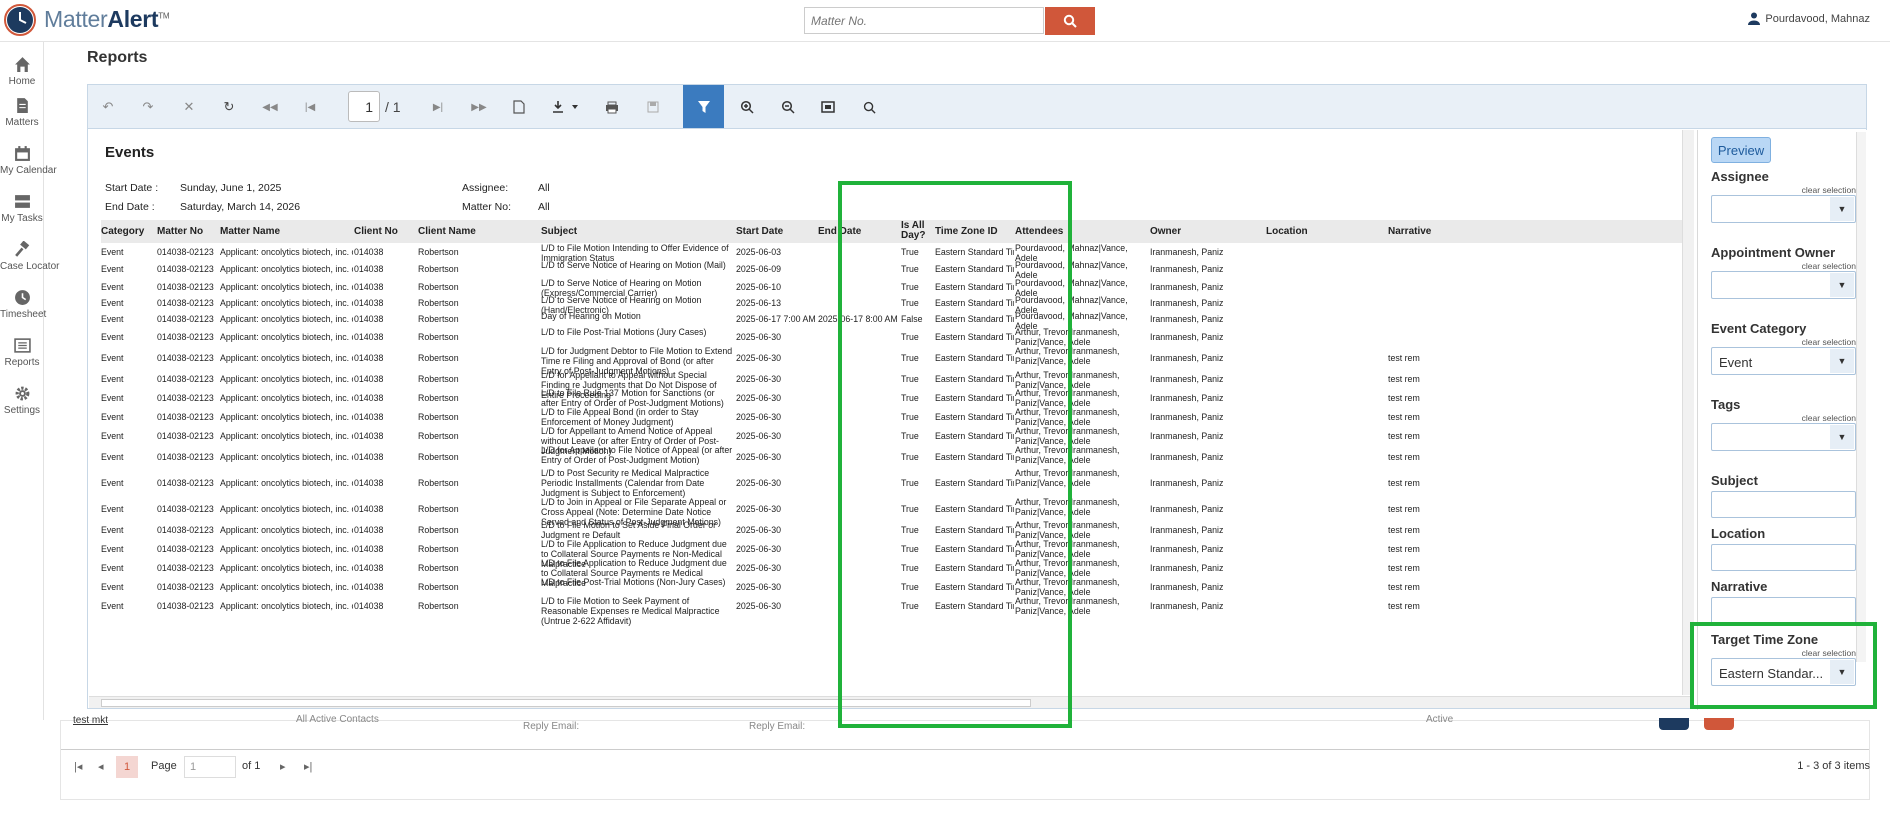  Describe the element at coordinates (1783, 610) in the screenshot. I see `narrative-input` at that location.